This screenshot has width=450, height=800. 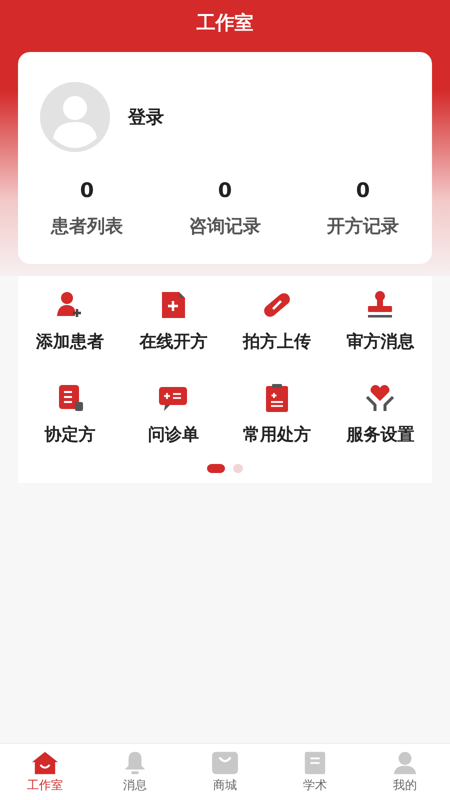 I want to click on tab: 消息, so click(x=135, y=772).